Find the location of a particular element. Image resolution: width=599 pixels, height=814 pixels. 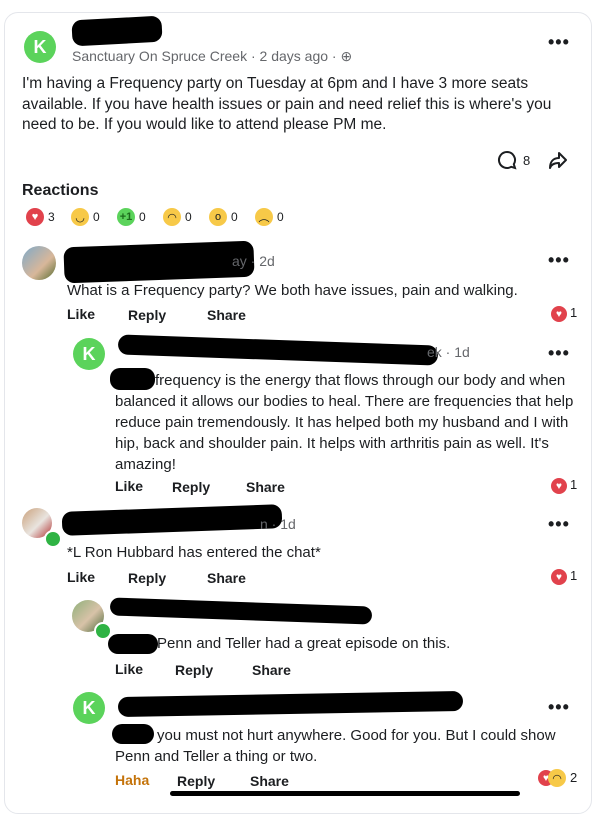

share-icon is located at coordinates (558, 162).